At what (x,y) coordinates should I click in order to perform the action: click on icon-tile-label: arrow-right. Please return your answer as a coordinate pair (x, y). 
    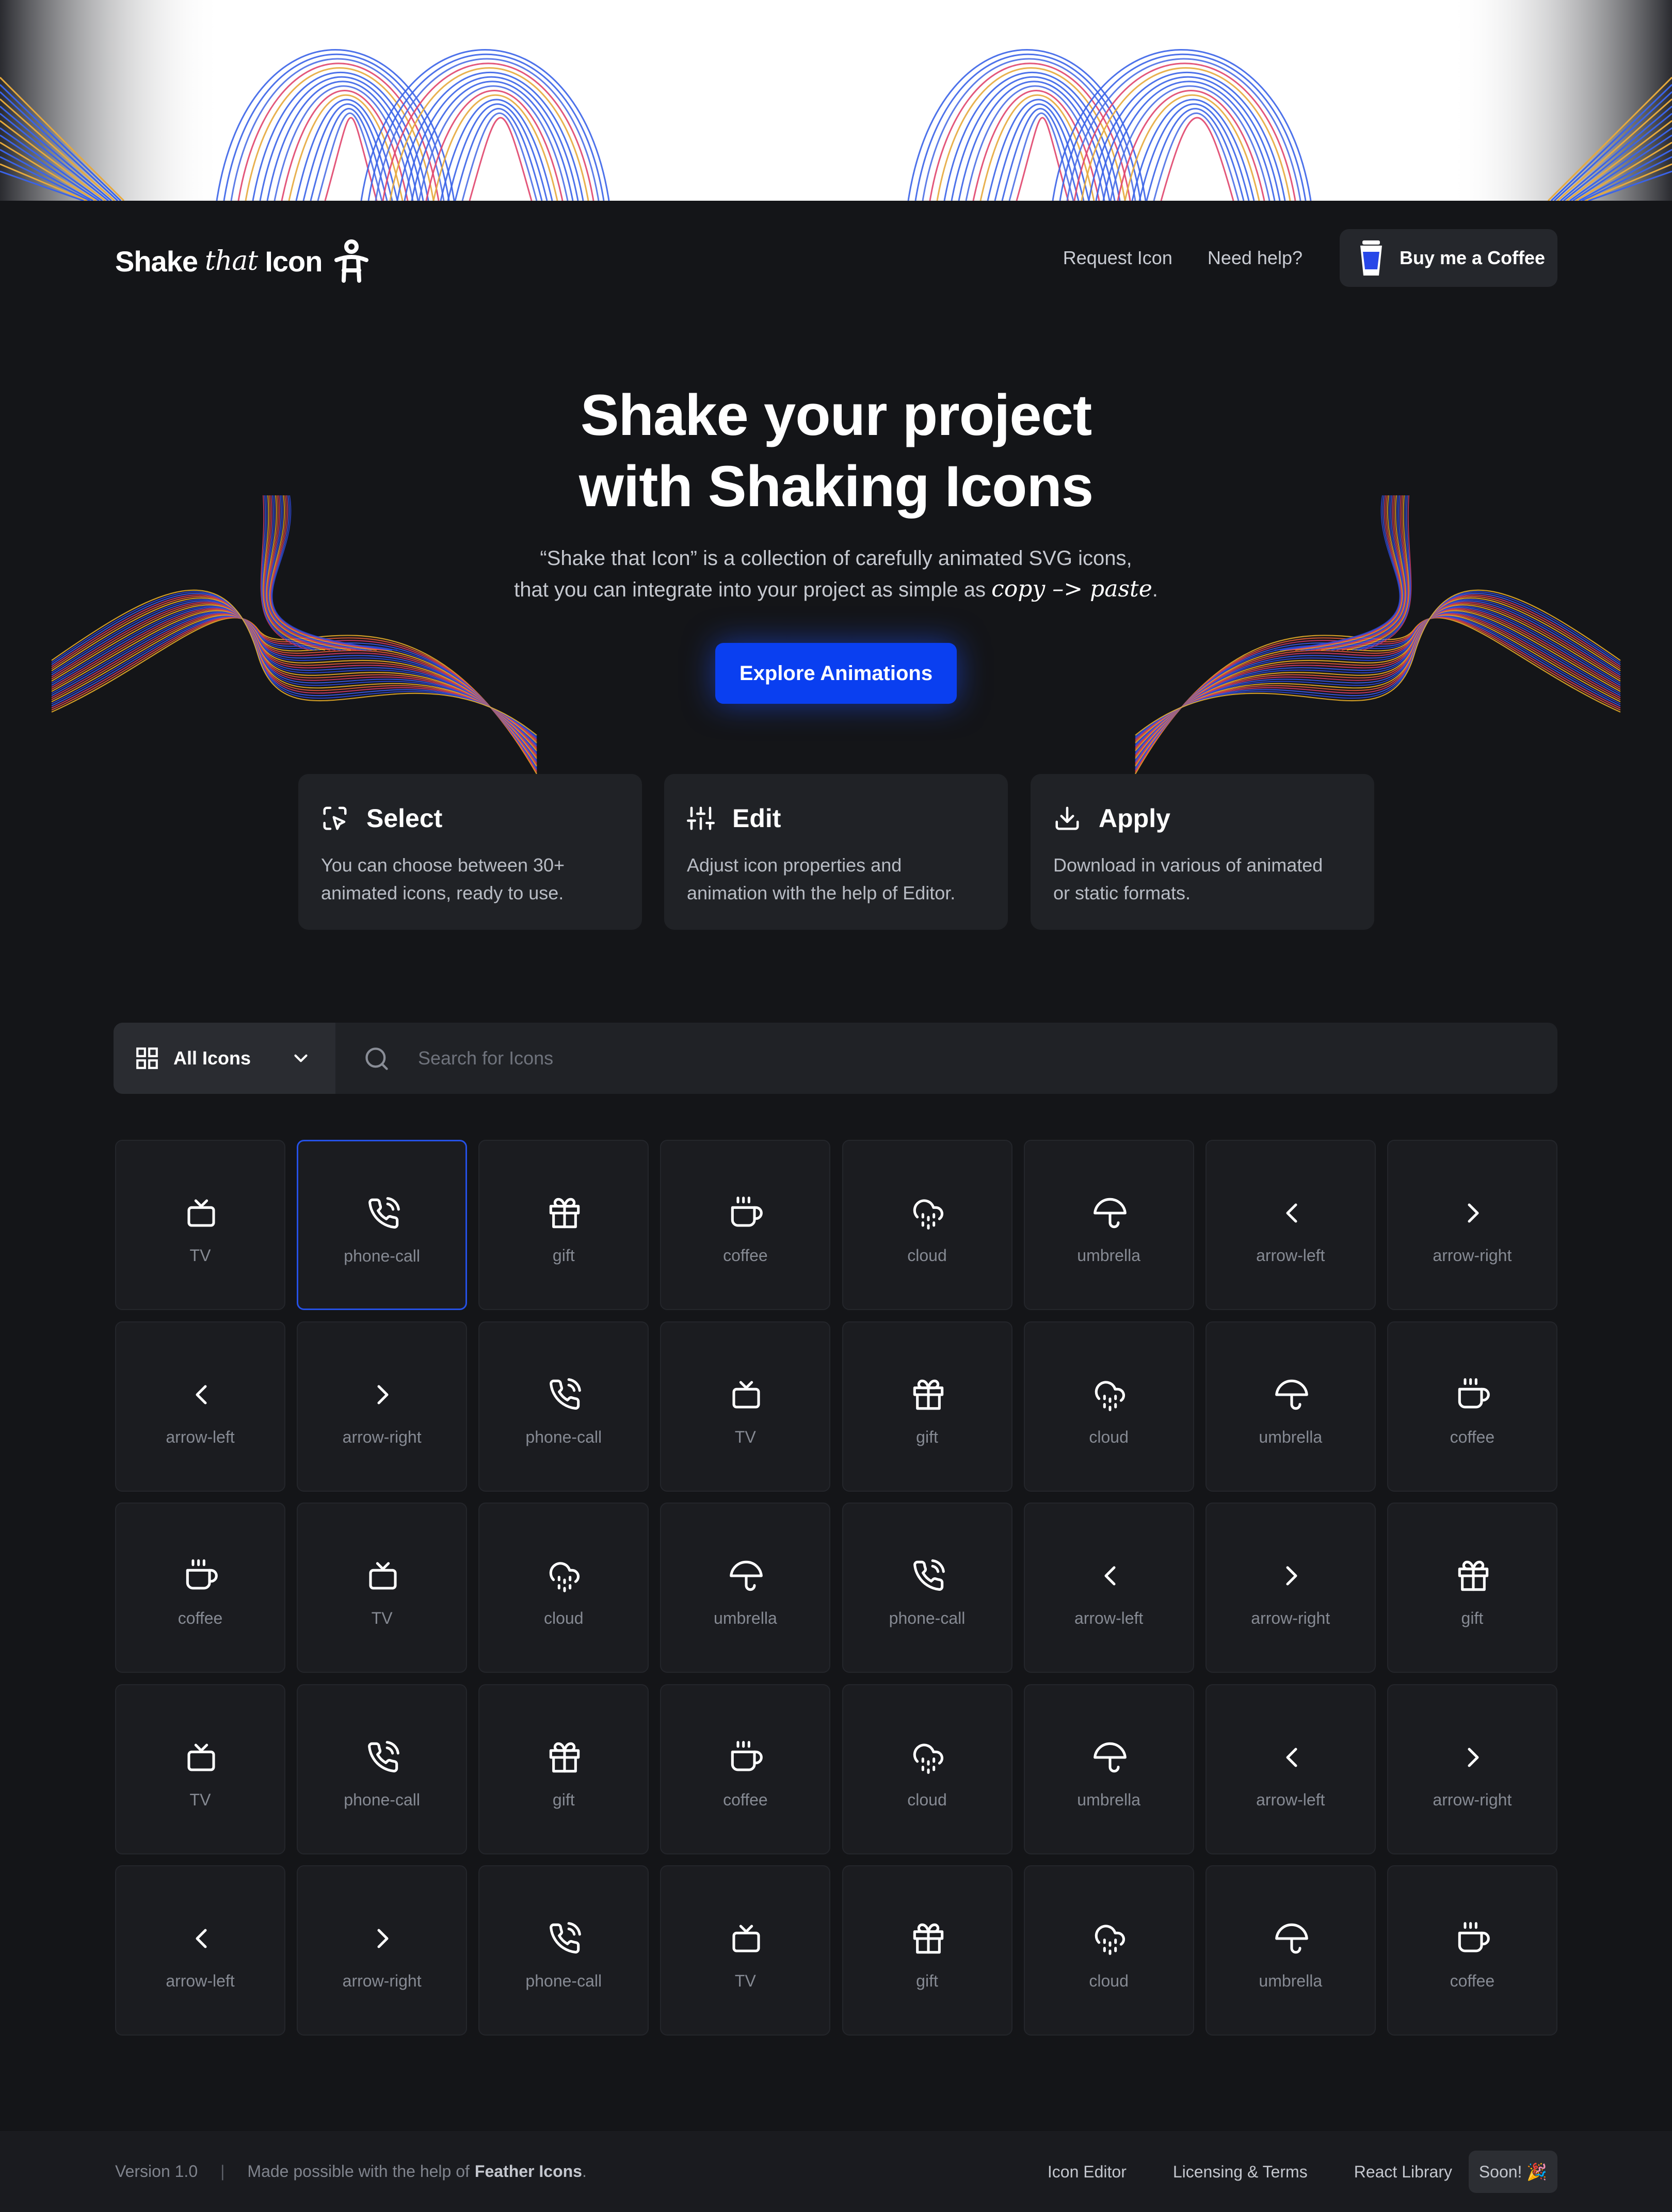
    Looking at the image, I should click on (382, 1437).